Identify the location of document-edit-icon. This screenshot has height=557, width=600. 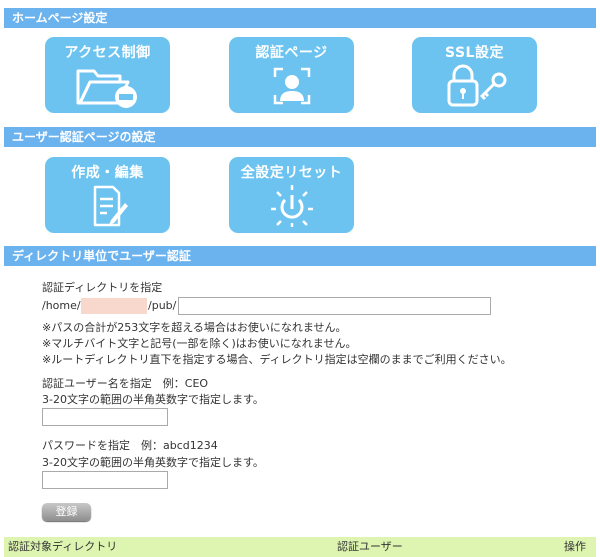
(107, 206).